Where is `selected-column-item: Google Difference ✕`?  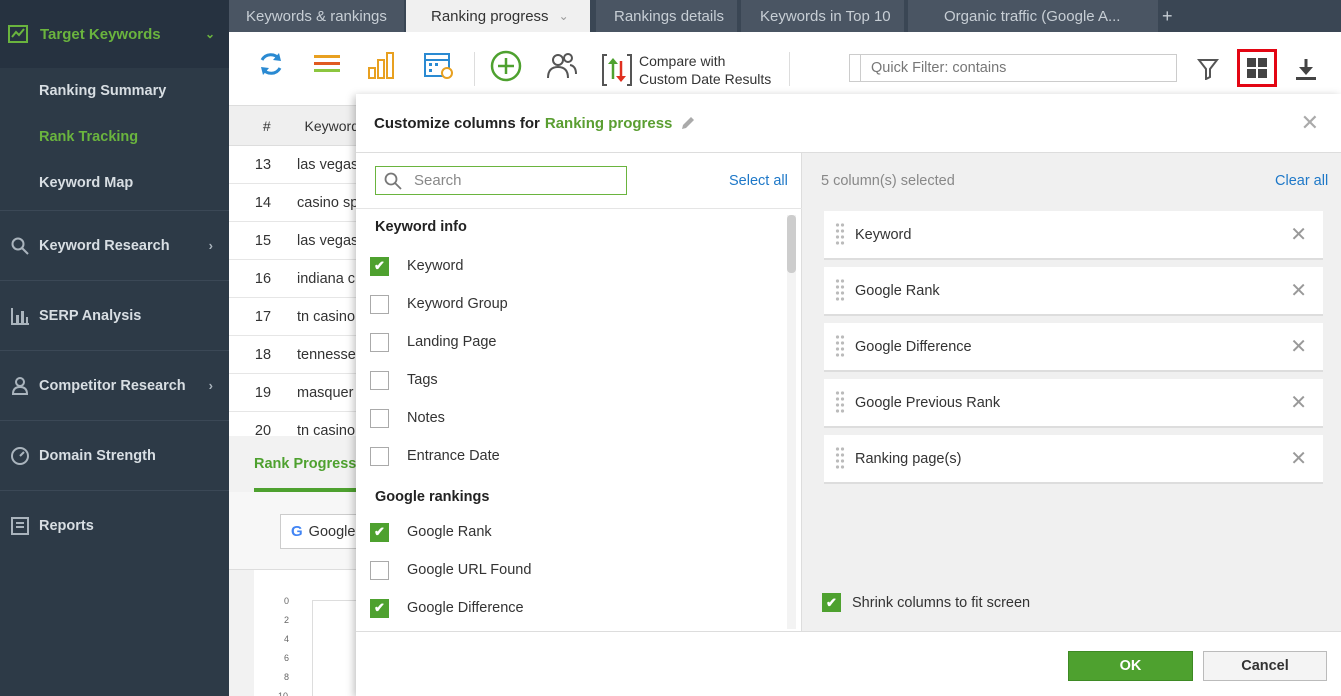 selected-column-item: Google Difference ✕ is located at coordinates (1073, 347).